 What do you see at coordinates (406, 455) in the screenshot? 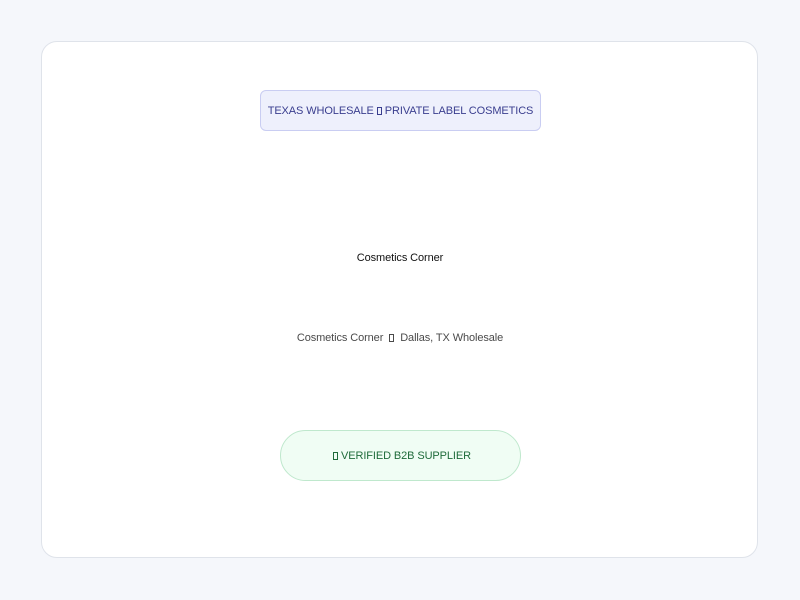
I see `verified-label: VERIFIED B2B SUPPLIER` at bounding box center [406, 455].